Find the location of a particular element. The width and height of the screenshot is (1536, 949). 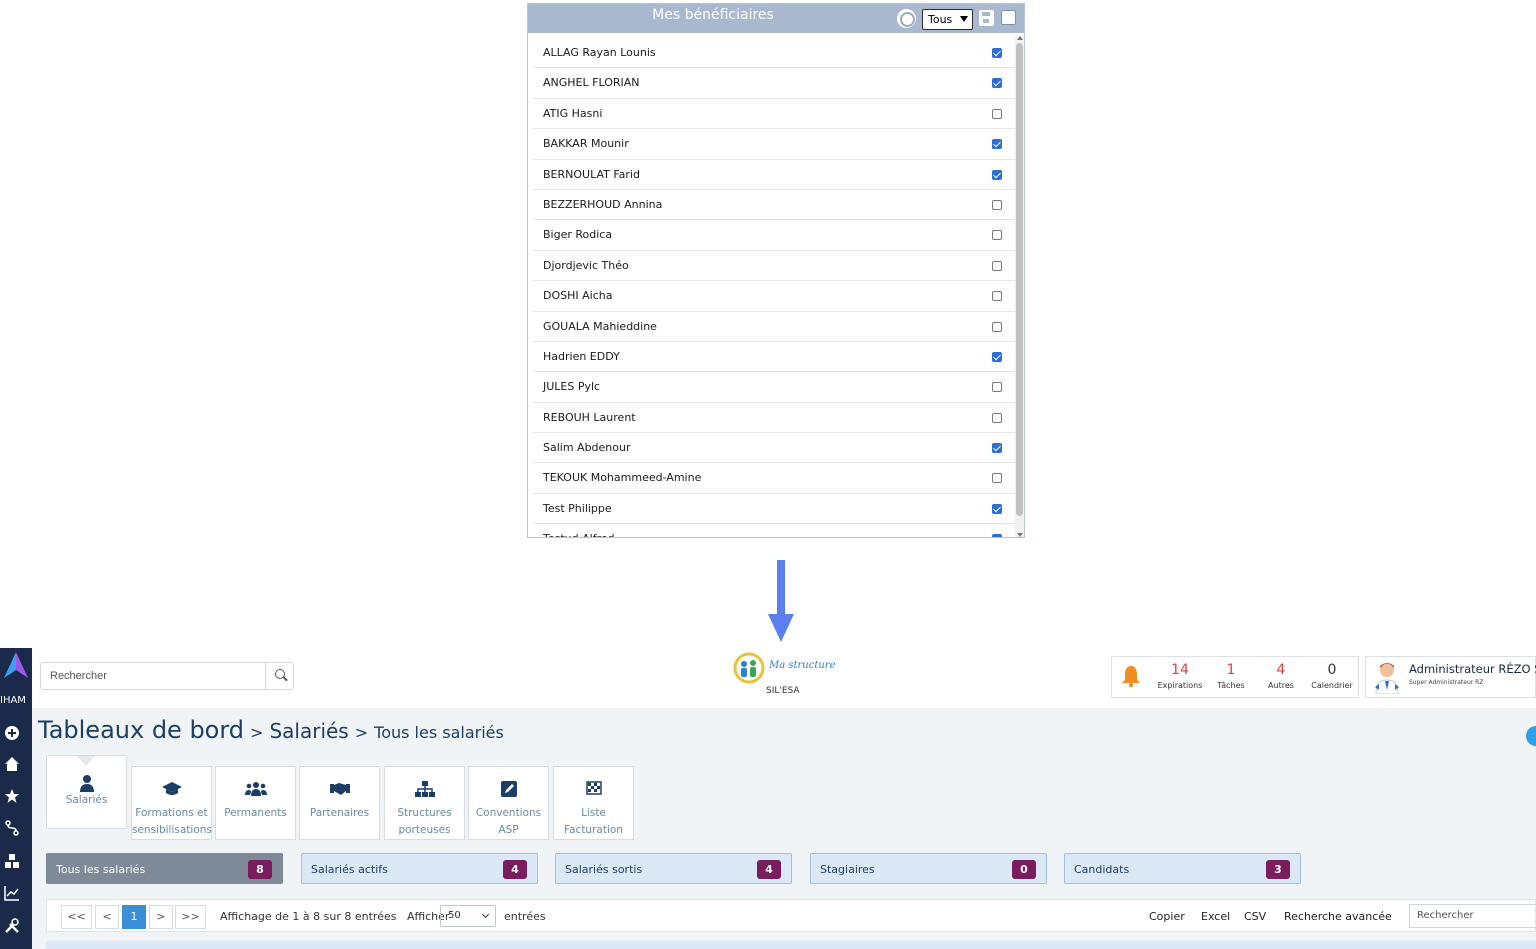

list-item: Hadrien EDDY is located at coordinates (774, 357).